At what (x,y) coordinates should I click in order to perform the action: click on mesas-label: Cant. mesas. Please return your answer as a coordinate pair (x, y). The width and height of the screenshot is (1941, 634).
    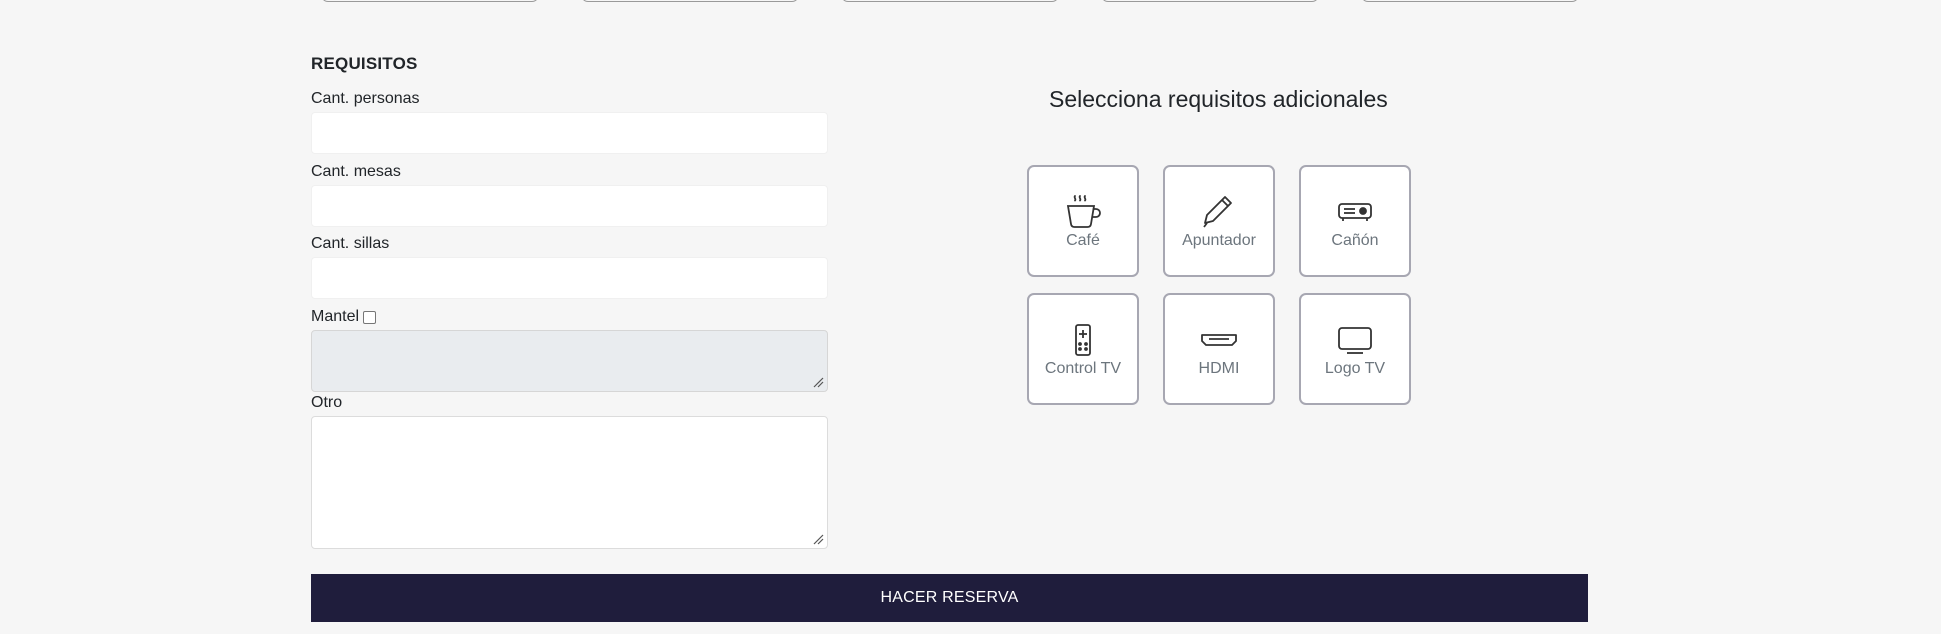
    Looking at the image, I should click on (356, 171).